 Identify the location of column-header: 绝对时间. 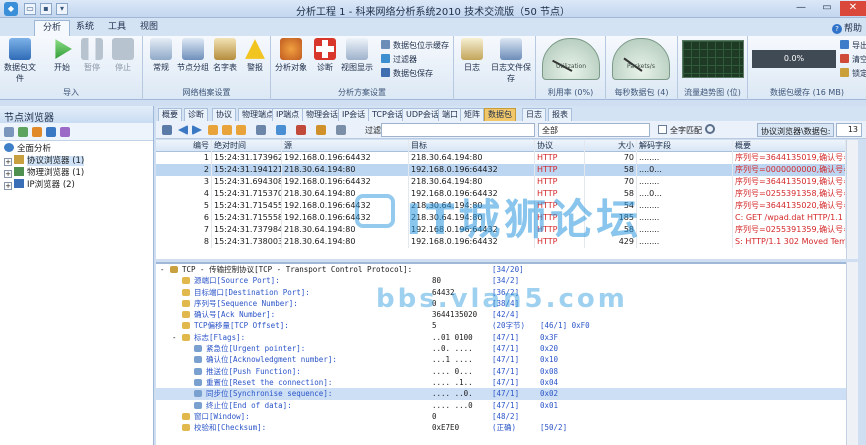
(247, 146).